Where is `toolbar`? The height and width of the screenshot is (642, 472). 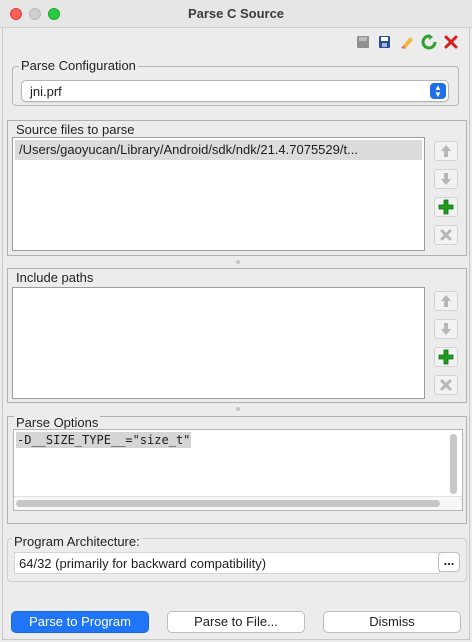
toolbar is located at coordinates (407, 43).